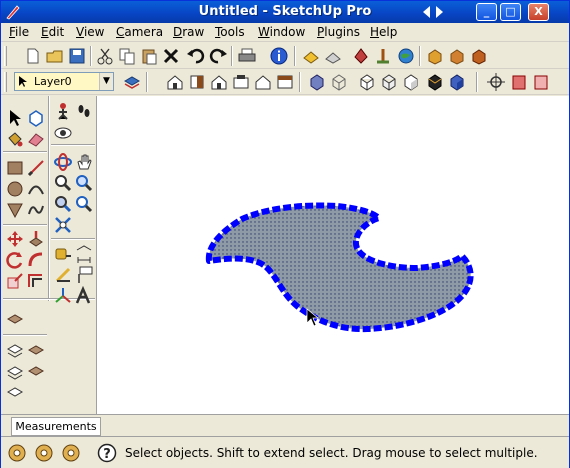 The width and height of the screenshot is (570, 468). Describe the element at coordinates (317, 82) in the screenshot. I see `xray-style-icon` at that location.